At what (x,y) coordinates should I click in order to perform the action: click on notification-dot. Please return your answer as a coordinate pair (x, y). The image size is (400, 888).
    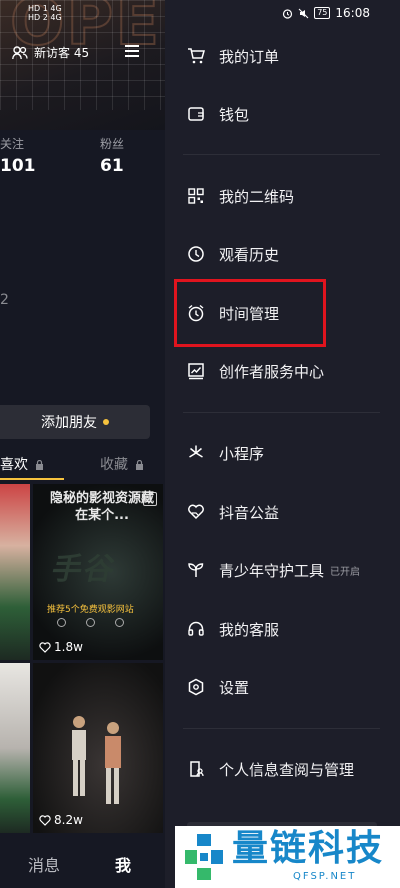
    Looking at the image, I should click on (106, 422).